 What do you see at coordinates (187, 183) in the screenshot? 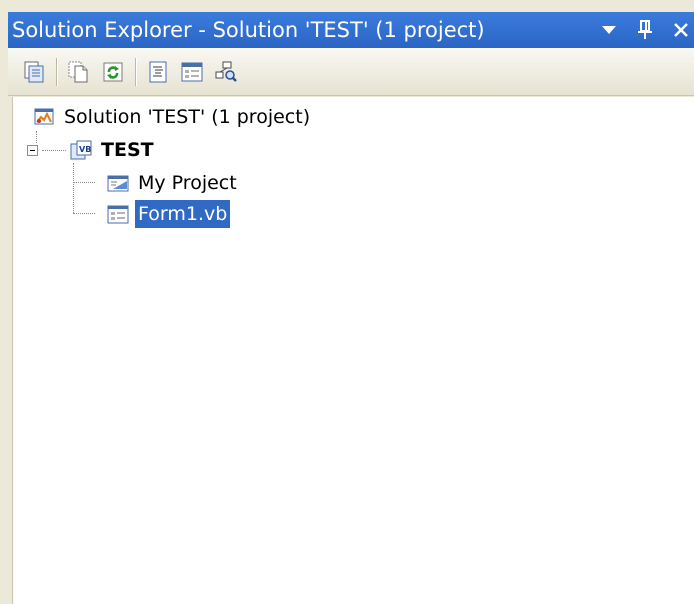
I see `tree-node-label: My Project` at bounding box center [187, 183].